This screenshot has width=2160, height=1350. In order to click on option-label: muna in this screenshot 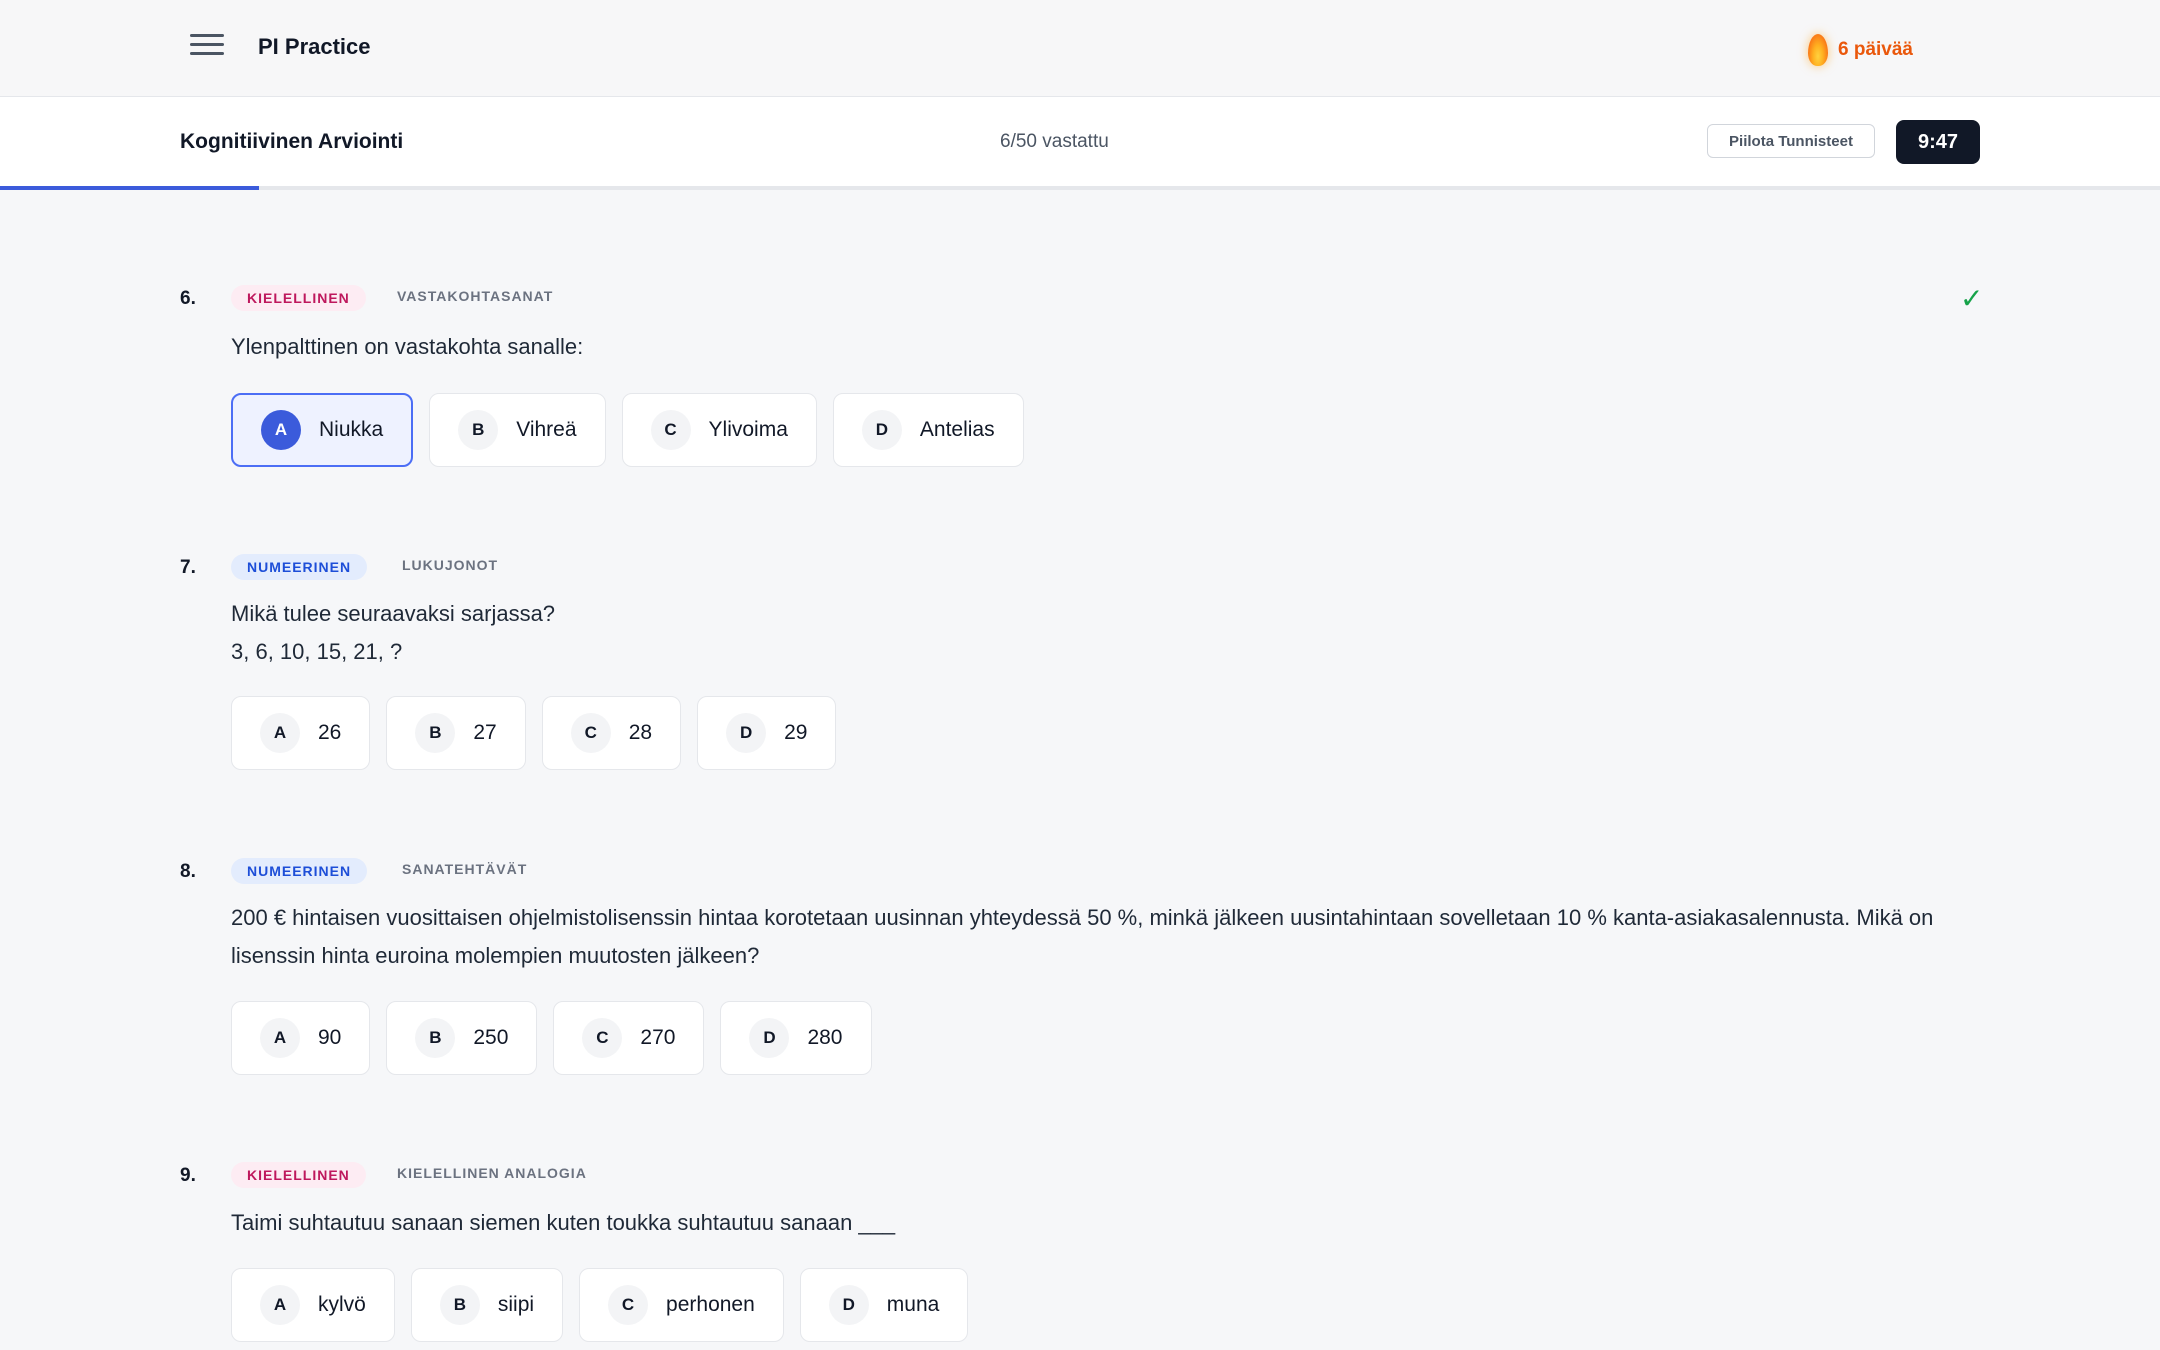, I will do `click(913, 1304)`.